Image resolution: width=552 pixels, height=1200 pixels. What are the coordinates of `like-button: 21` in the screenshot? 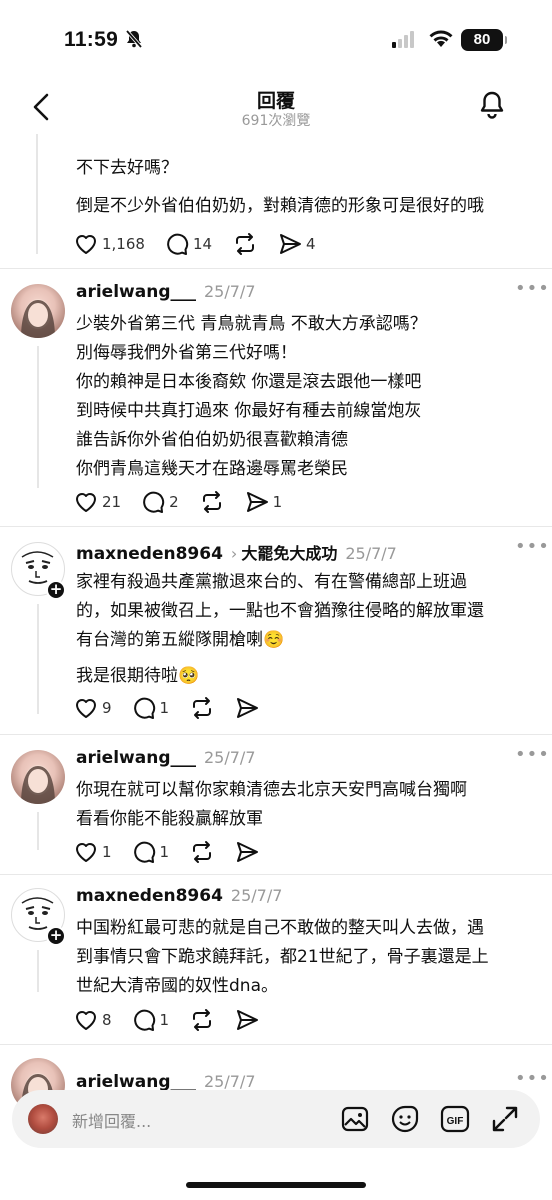 It's located at (97, 502).